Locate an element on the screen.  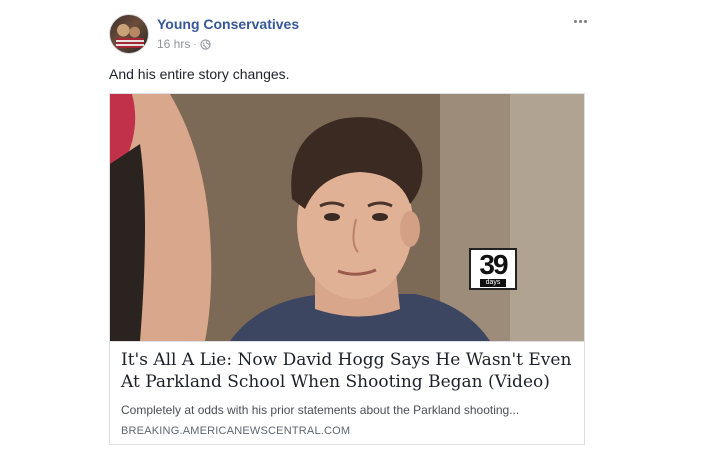
more-options-icon is located at coordinates (580, 21).